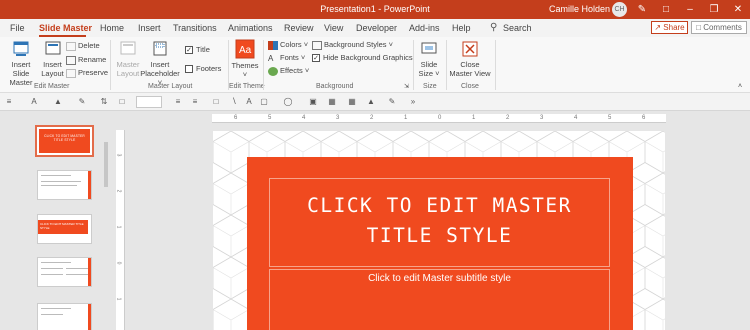 The height and width of the screenshot is (330, 750). Describe the element at coordinates (249, 102) in the screenshot. I see `text-box-icon: A` at that location.